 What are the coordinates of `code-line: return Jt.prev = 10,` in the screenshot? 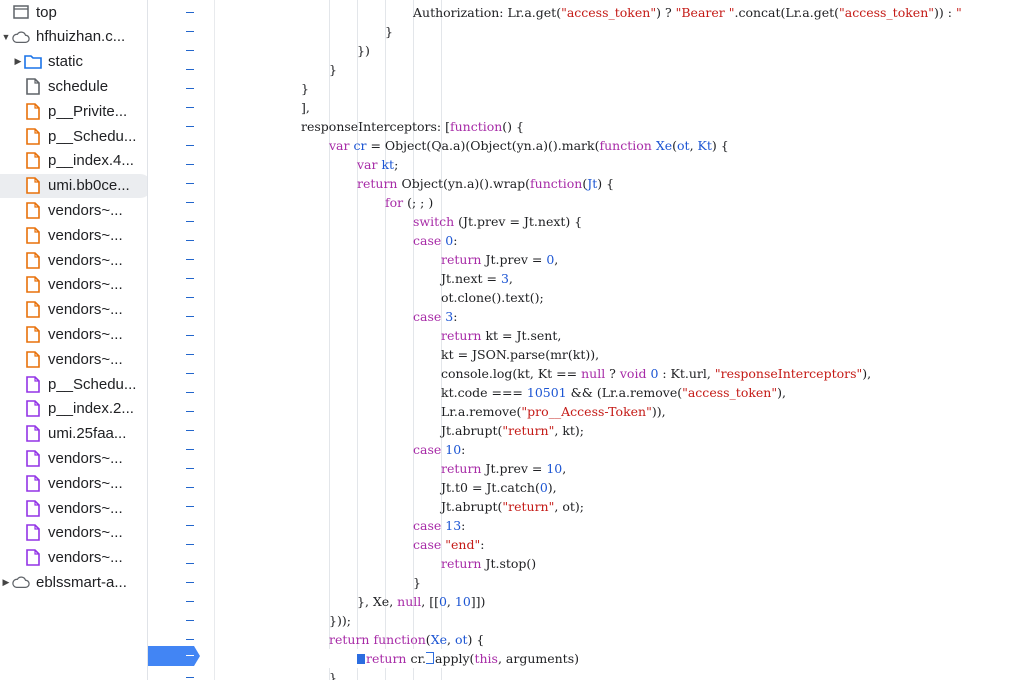 It's located at (620, 468).